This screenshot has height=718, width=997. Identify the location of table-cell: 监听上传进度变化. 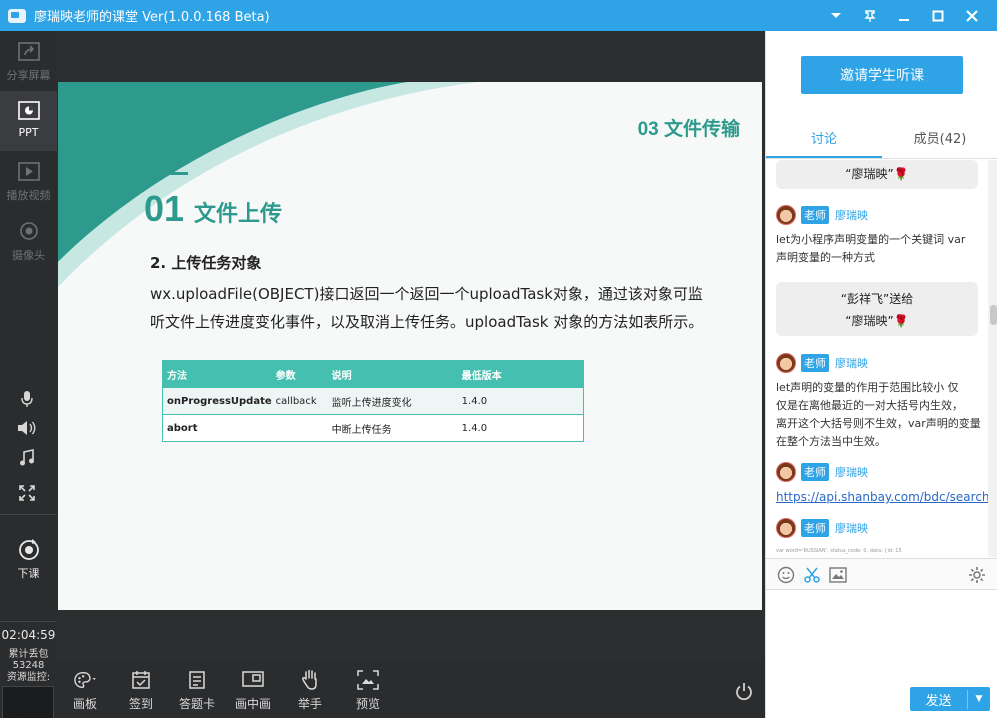
(392, 401).